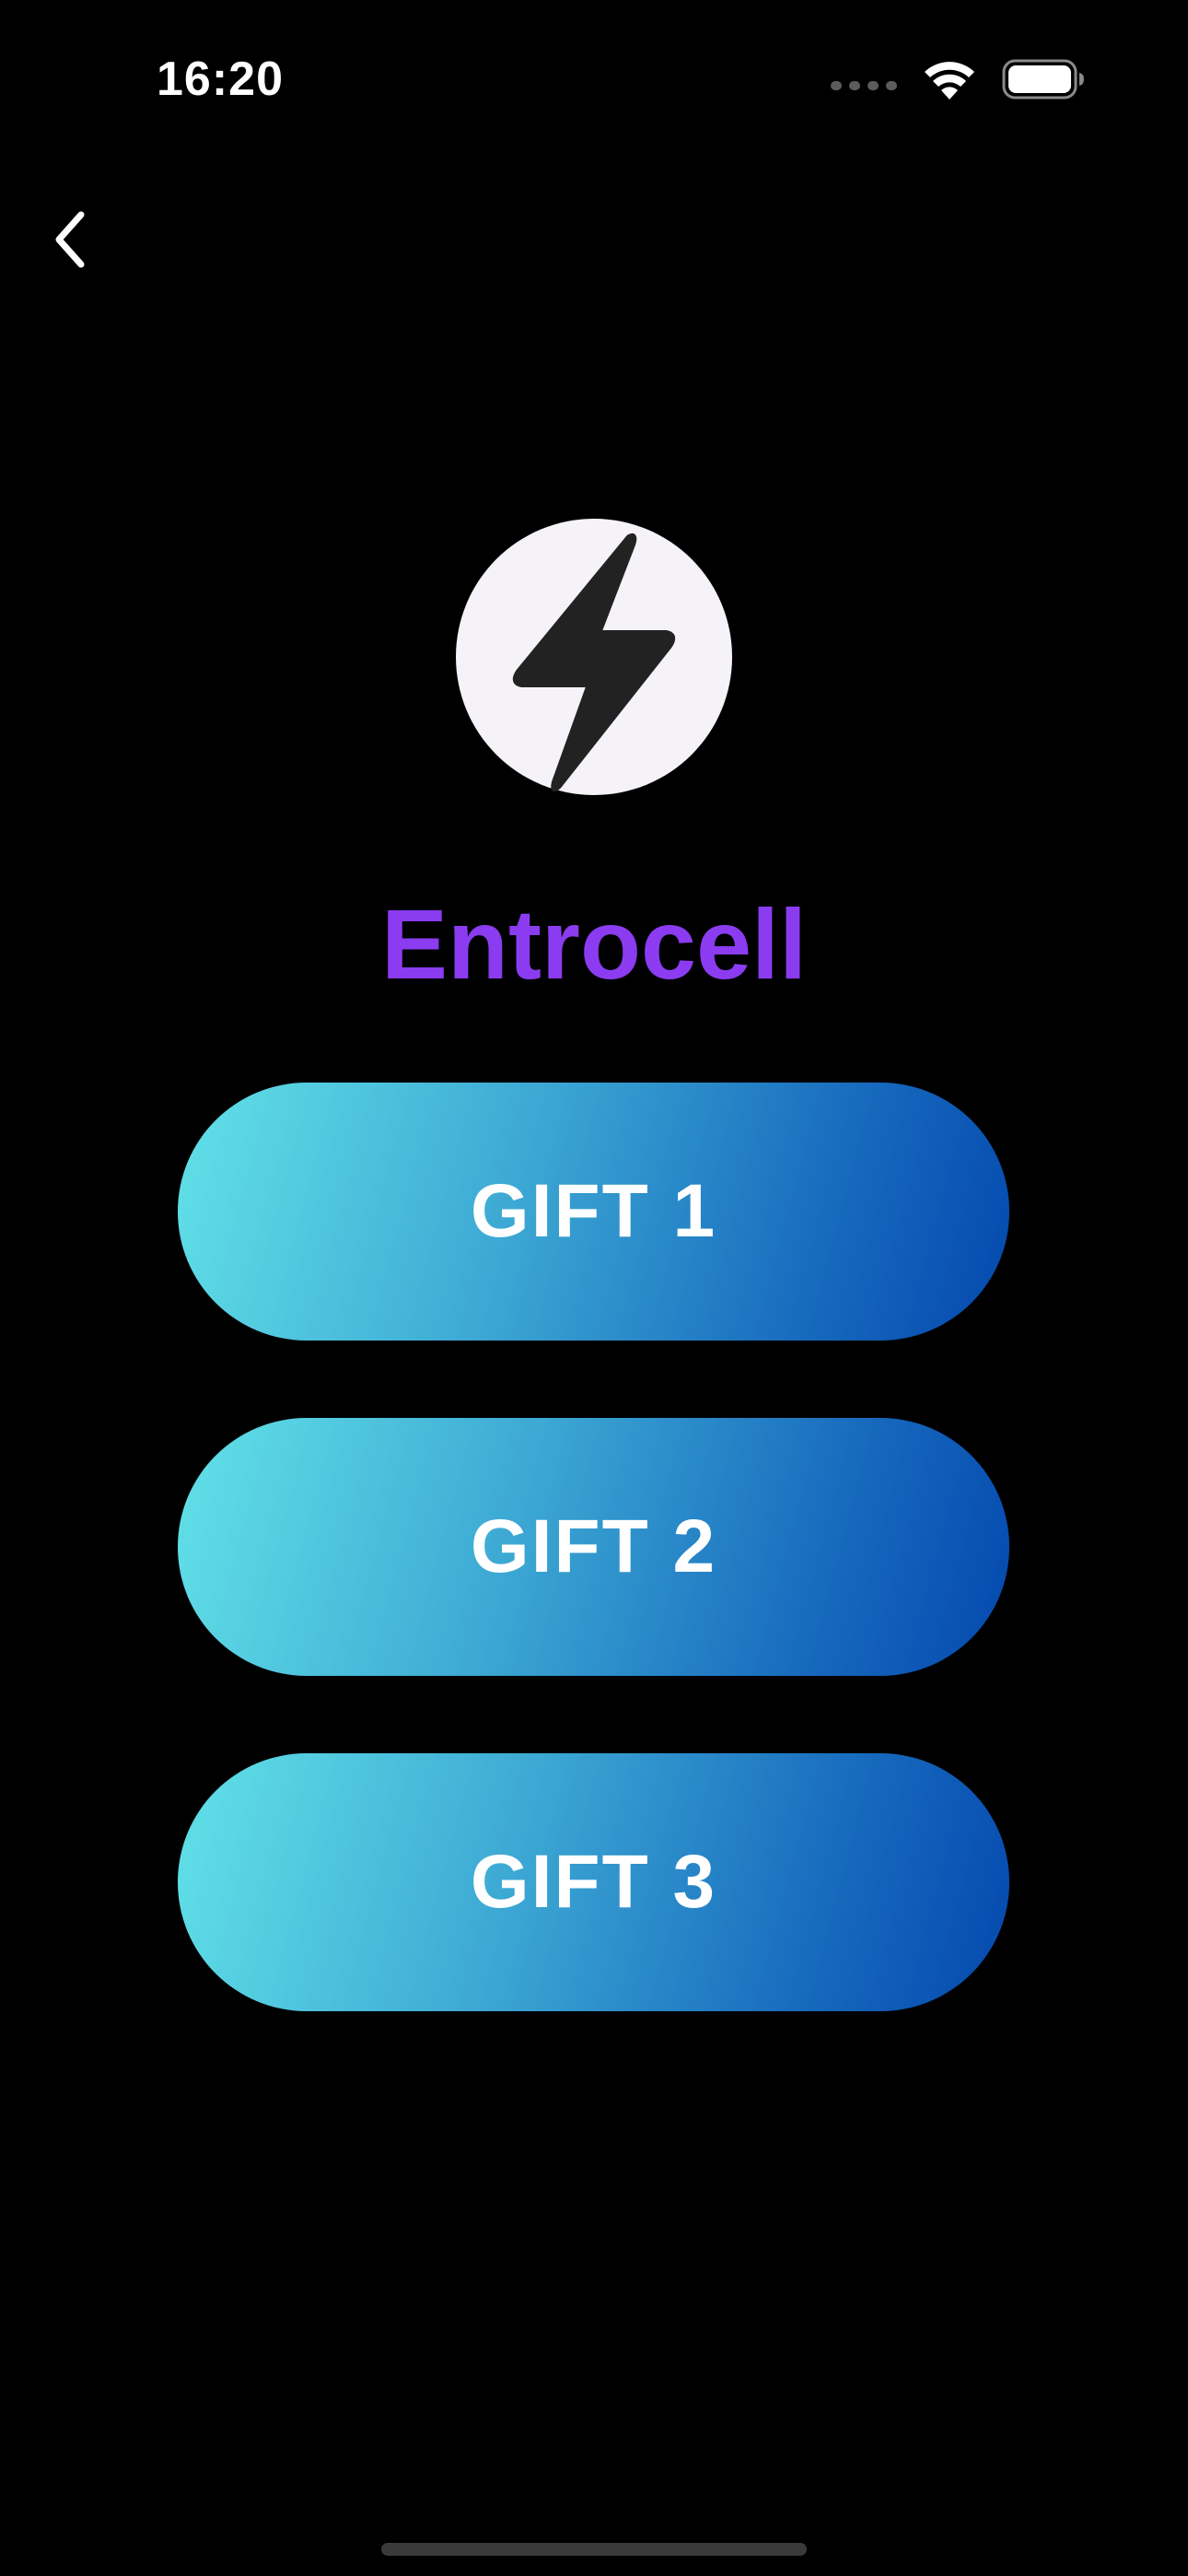  What do you see at coordinates (594, 662) in the screenshot?
I see `lightning-bolt-icon` at bounding box center [594, 662].